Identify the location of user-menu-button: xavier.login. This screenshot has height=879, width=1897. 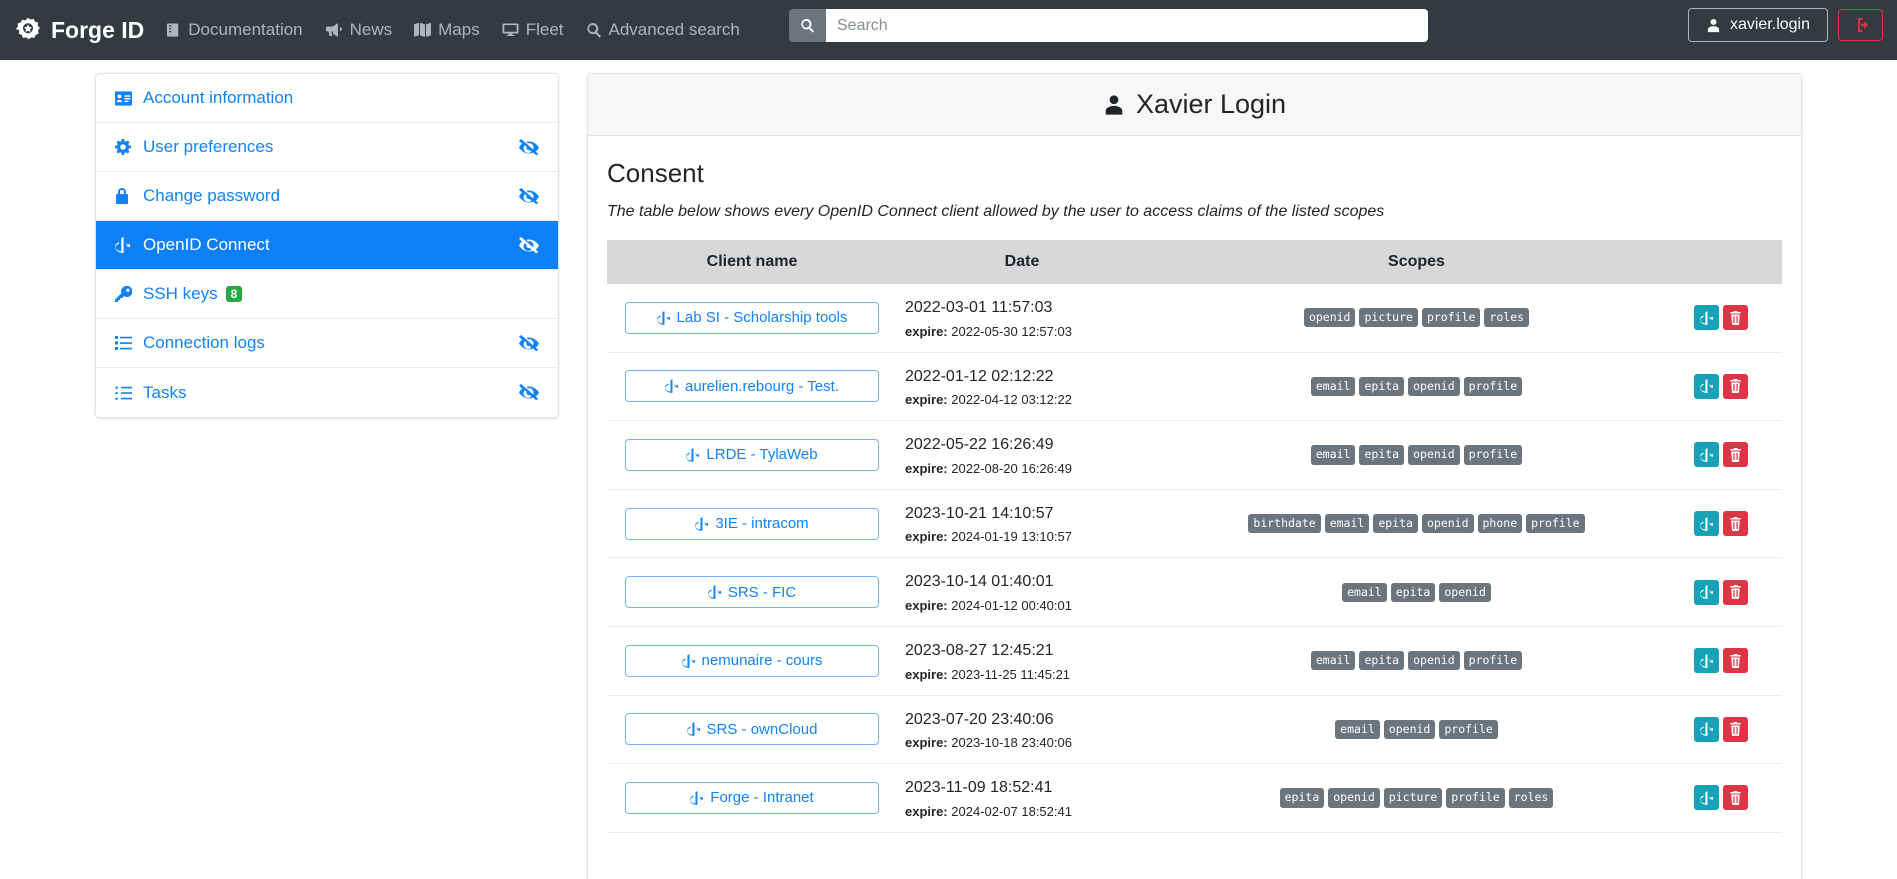
(1757, 25).